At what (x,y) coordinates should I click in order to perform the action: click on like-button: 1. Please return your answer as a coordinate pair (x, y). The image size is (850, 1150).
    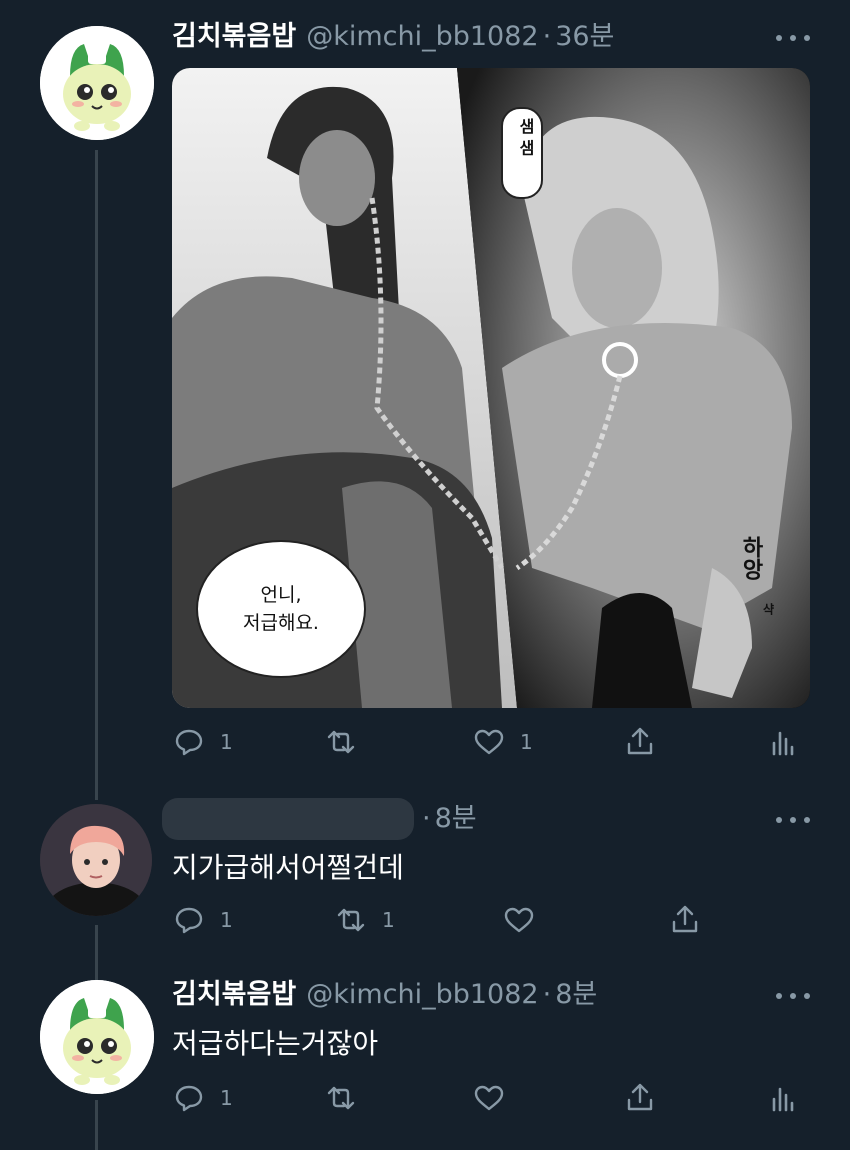
    Looking at the image, I should click on (502, 742).